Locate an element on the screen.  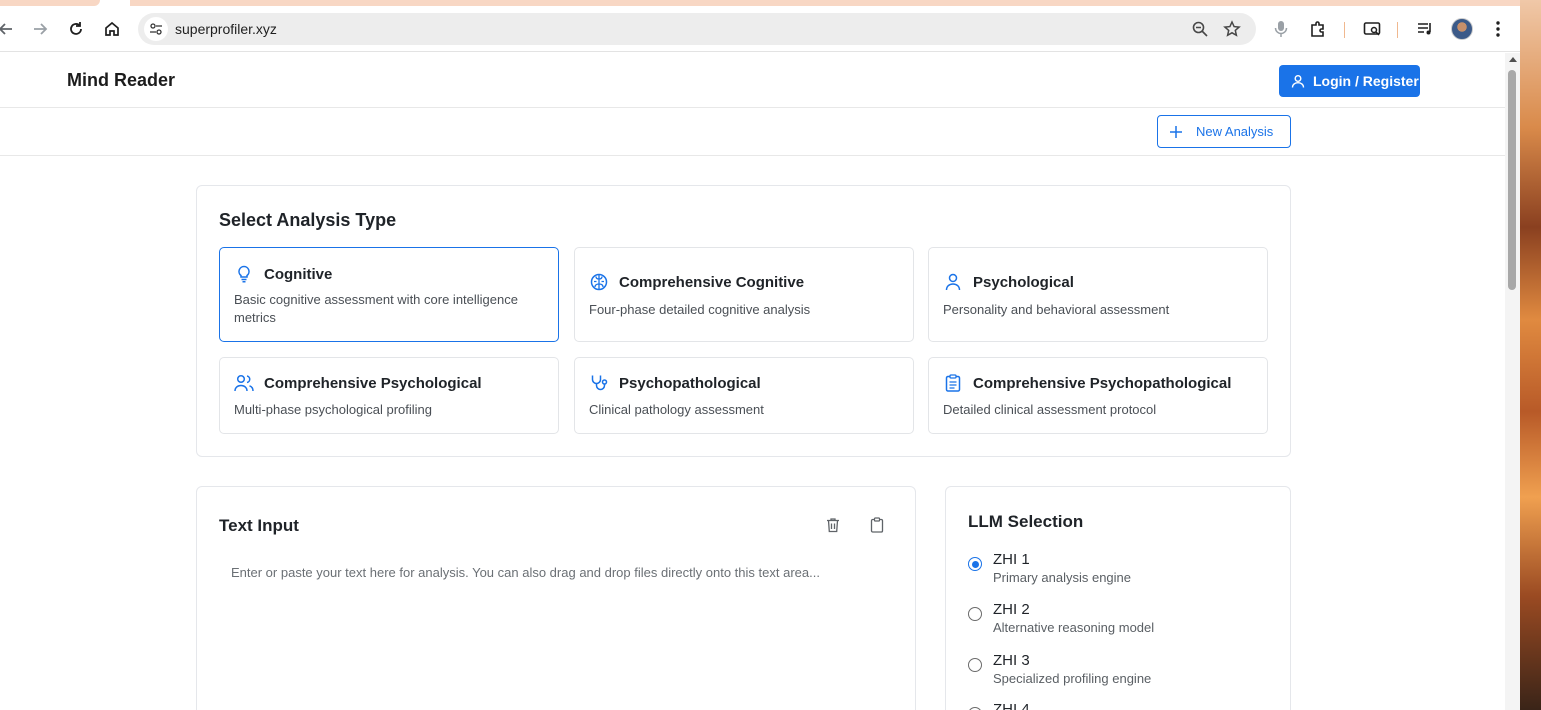
app-header: Mind Reader Login / Register is located at coordinates (752, 80).